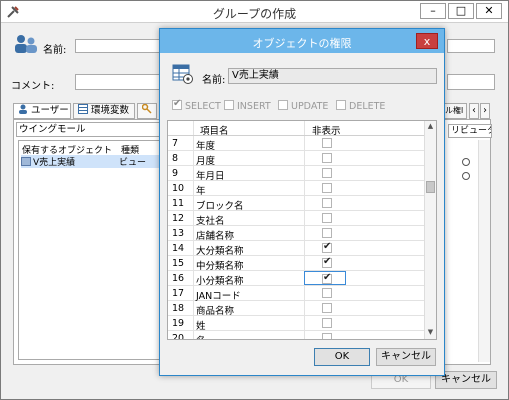 Image resolution: width=509 pixels, height=400 pixels. I want to click on group-name-field-right, so click(471, 46).